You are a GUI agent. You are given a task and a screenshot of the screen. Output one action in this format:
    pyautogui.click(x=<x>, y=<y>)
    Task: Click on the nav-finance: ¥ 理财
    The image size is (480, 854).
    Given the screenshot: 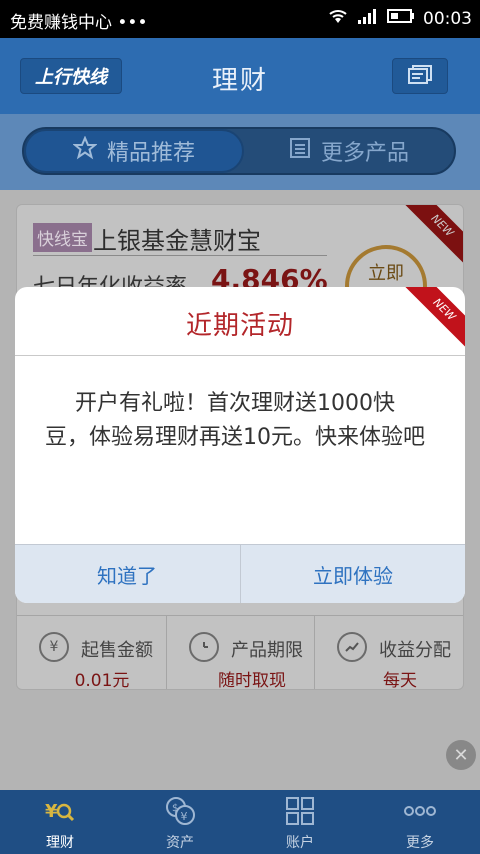 What is the action you would take?
    pyautogui.click(x=60, y=822)
    